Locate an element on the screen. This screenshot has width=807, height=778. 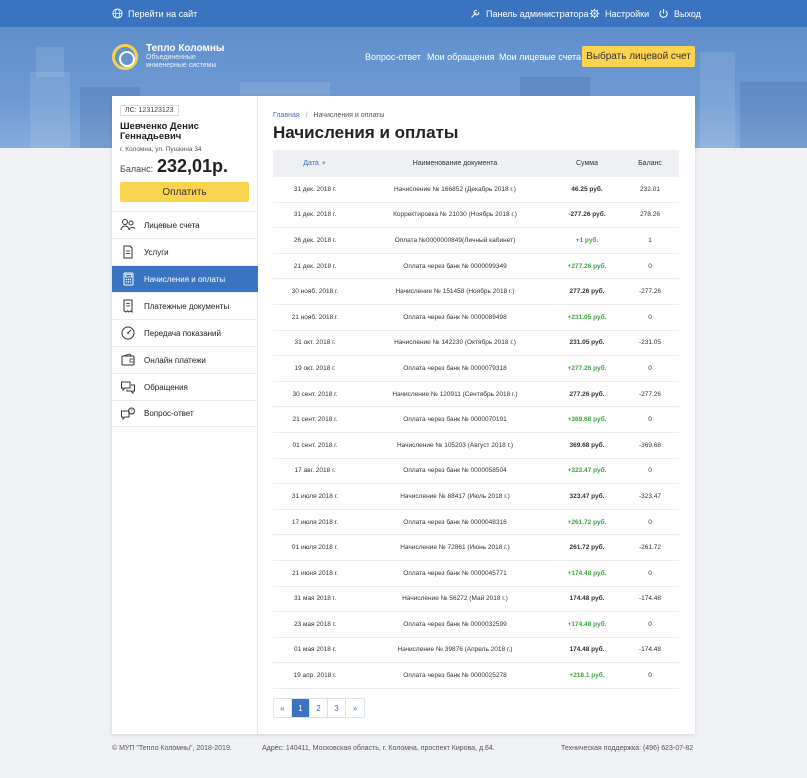
cell-date: 21 сент. 2018 г. is located at coordinates (315, 420).